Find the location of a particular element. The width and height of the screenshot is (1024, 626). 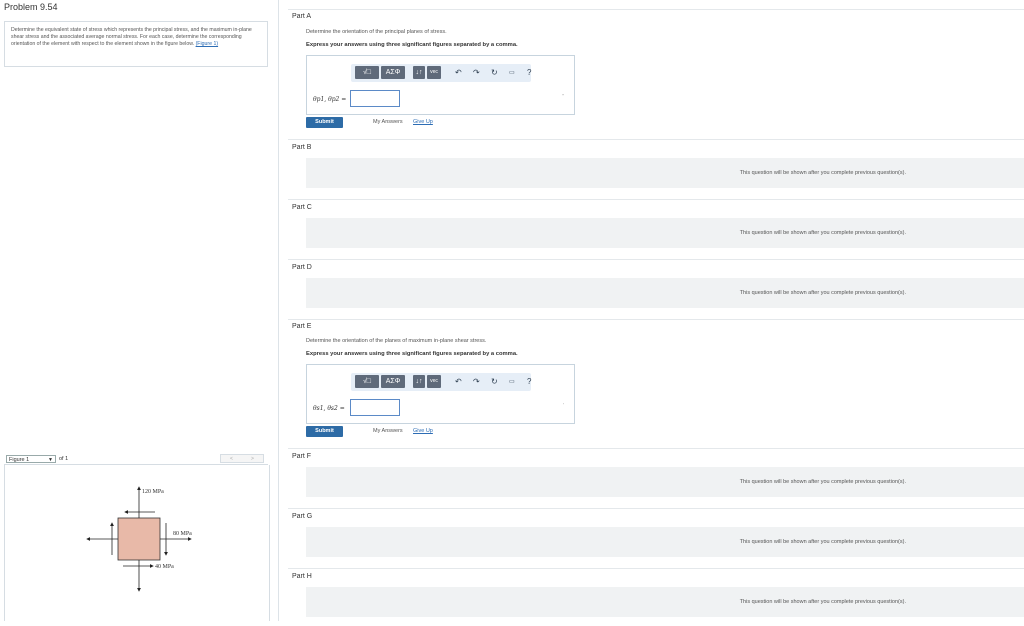

part-a-answer-input is located at coordinates (375, 98).